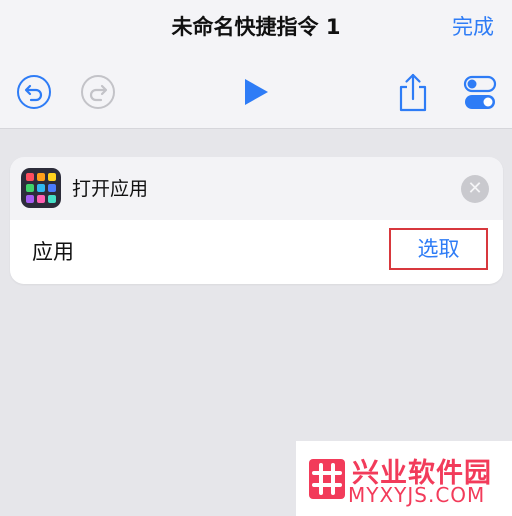 The width and height of the screenshot is (512, 516). I want to click on watermark-url: MYXYJS.COM, so click(417, 495).